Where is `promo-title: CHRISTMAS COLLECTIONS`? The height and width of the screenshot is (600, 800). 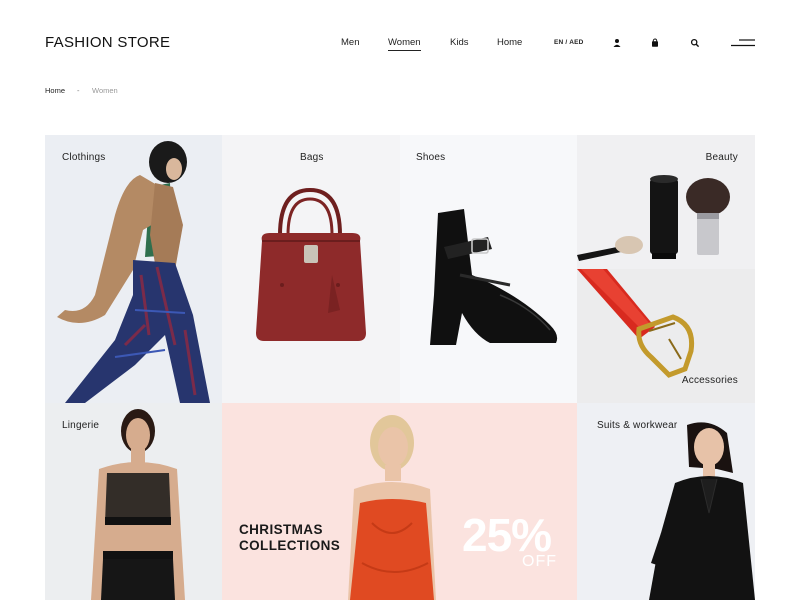
promo-title: CHRISTMAS COLLECTIONS is located at coordinates (289, 538).